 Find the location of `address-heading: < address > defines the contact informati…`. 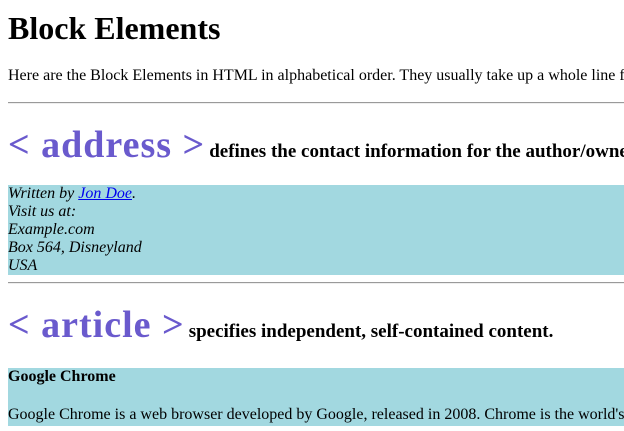

address-heading: < address > defines the contact informati… is located at coordinates (316, 148).